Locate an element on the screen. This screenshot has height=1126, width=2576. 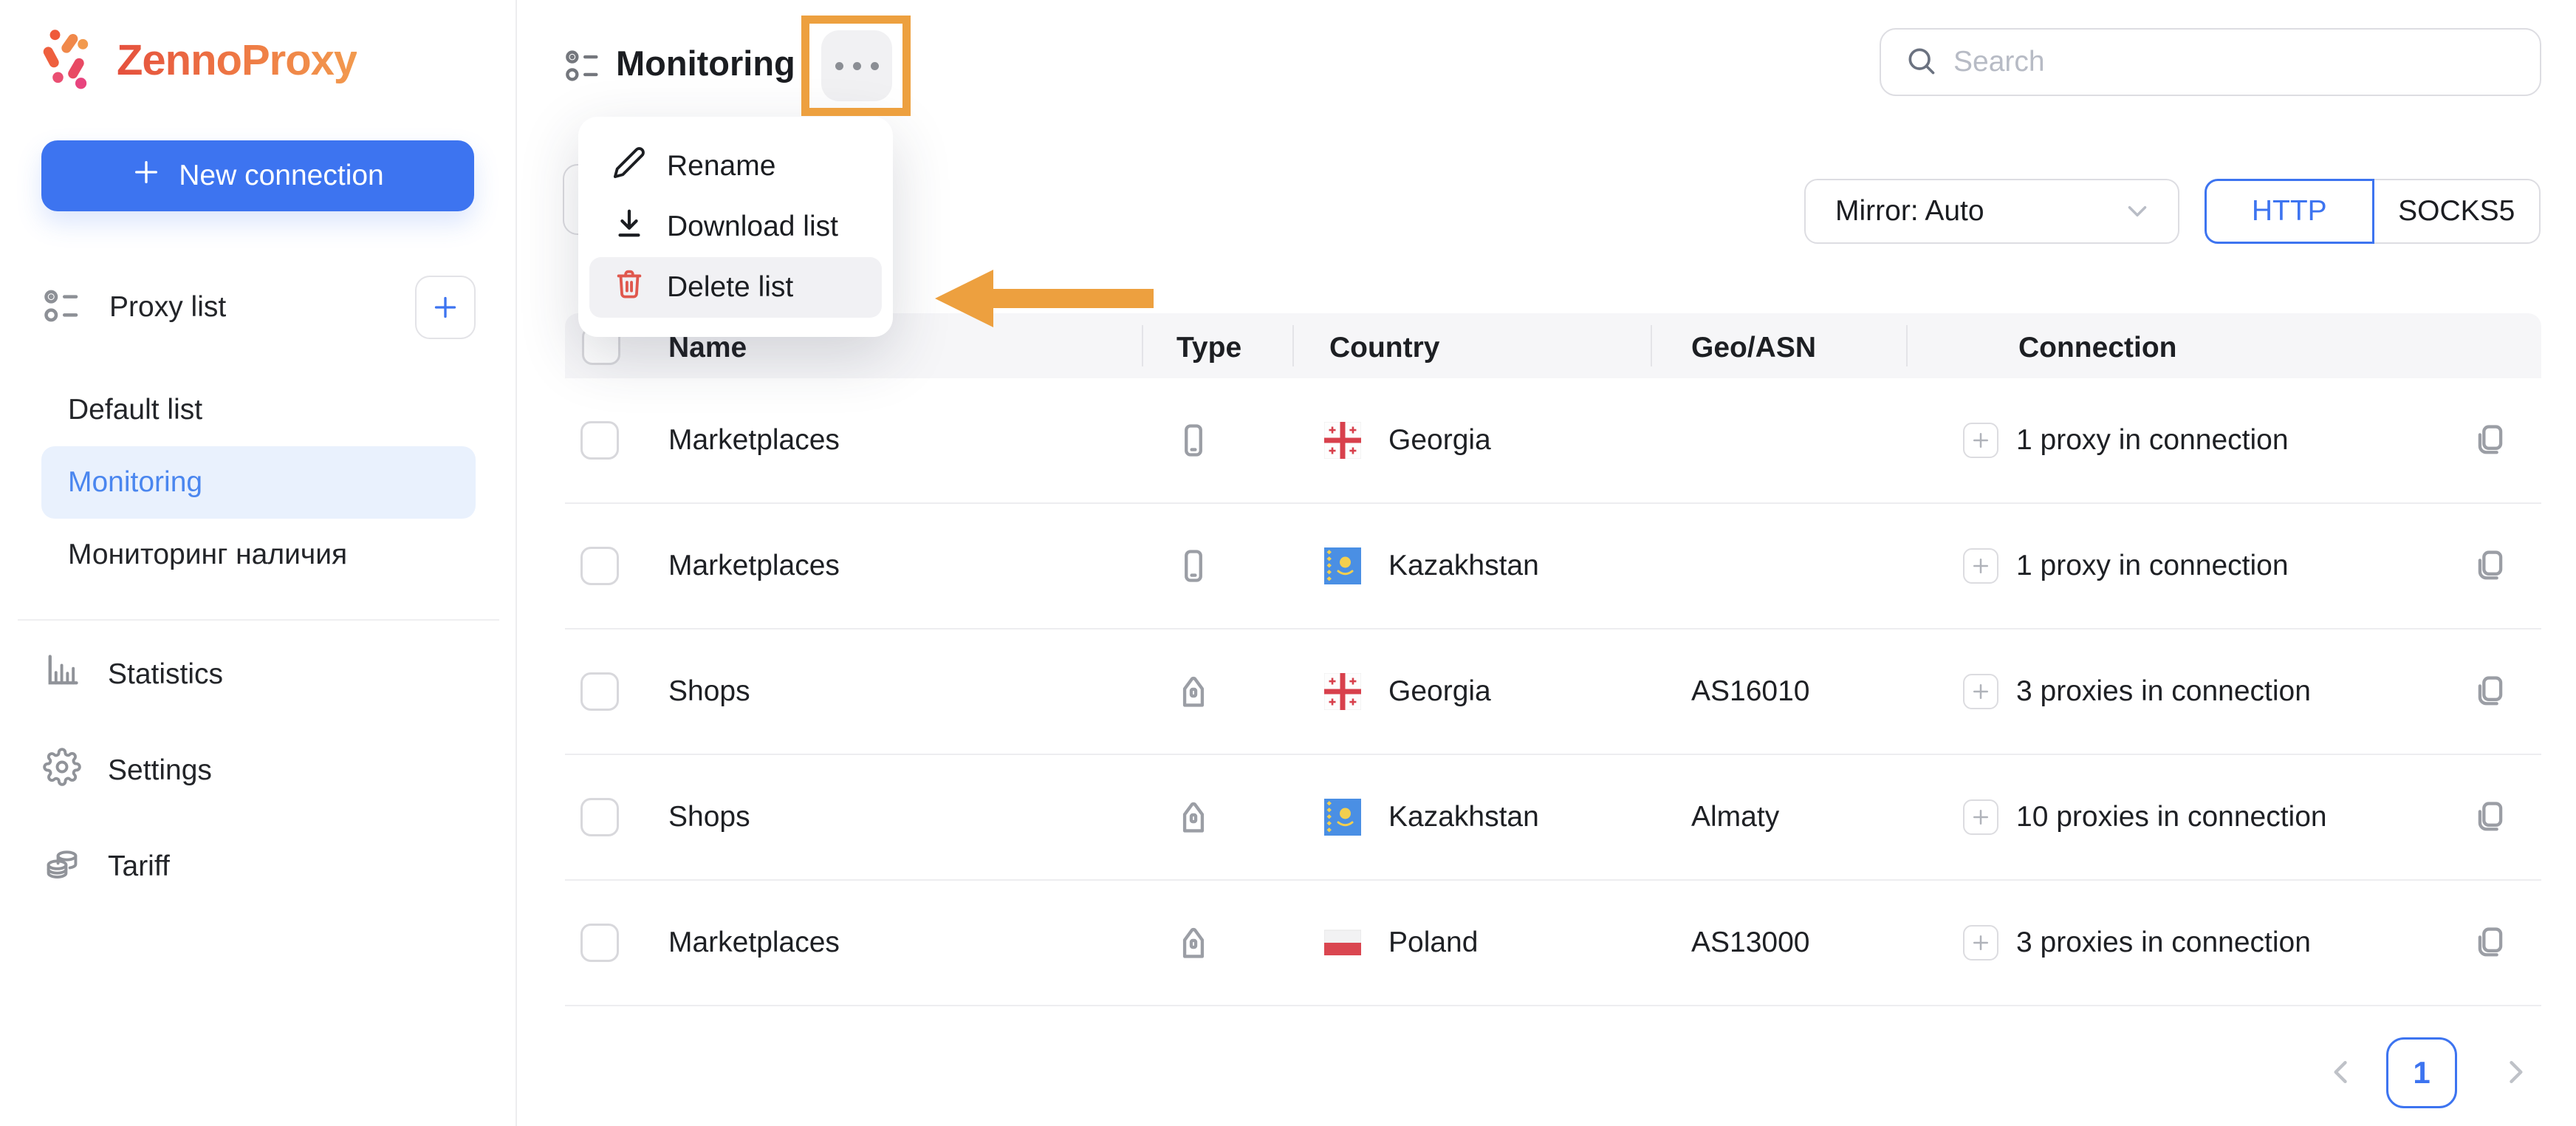
proxy-list-section: Proxy list is located at coordinates (259, 307).